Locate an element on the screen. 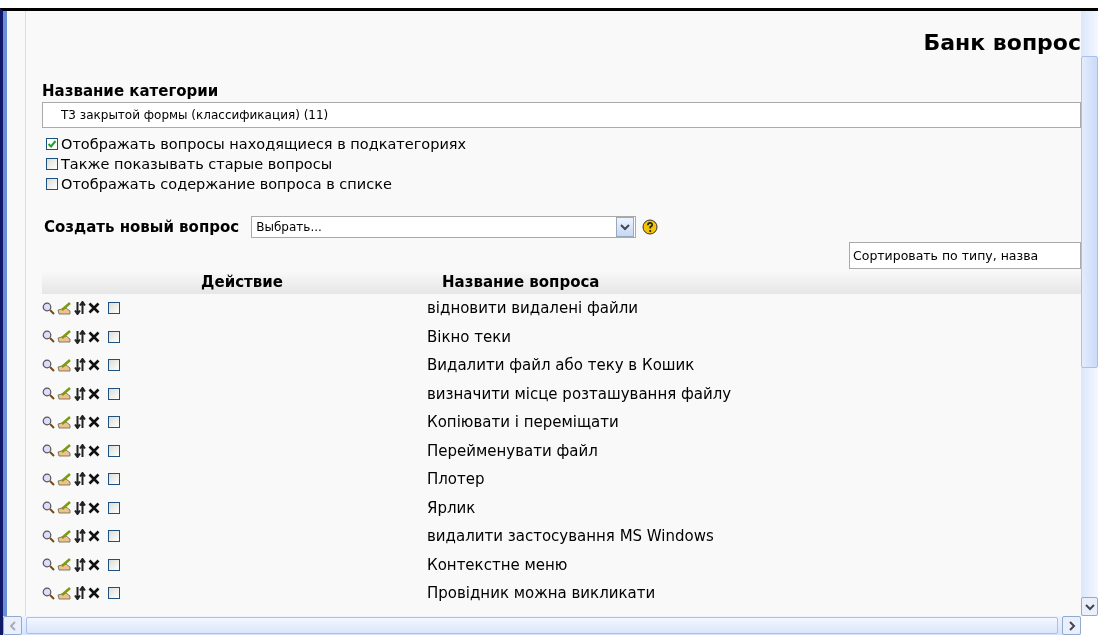  vertical-scrollbar is located at coordinates (1089, 313).